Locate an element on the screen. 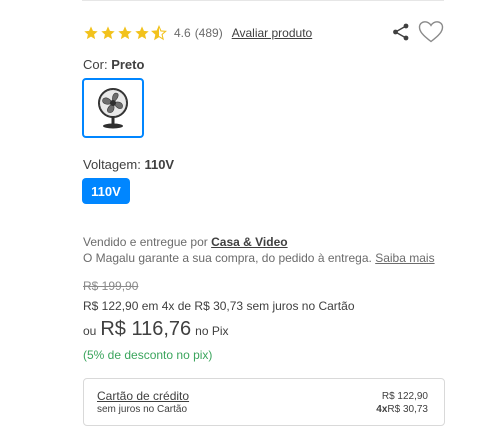 The image size is (500, 438). voltage-selected: 110V is located at coordinates (159, 164).